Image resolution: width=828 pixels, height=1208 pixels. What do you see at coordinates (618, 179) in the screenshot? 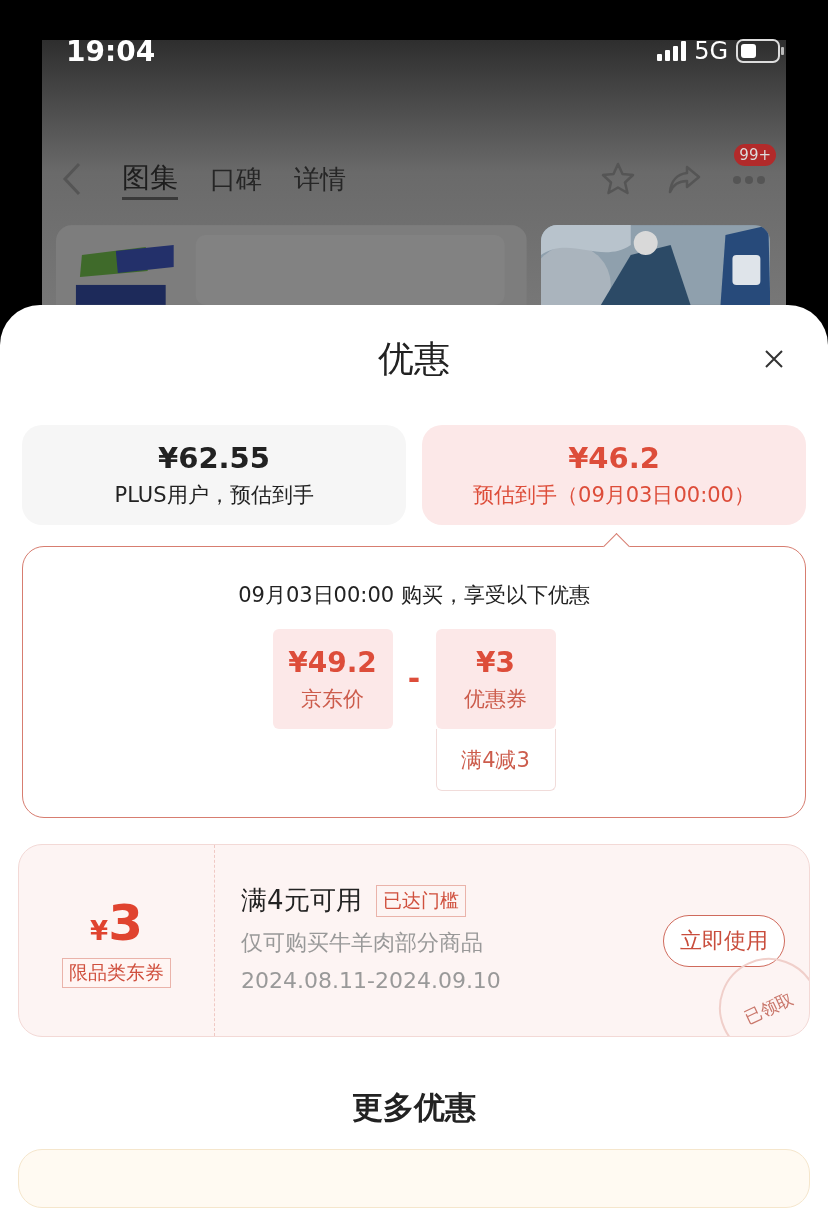
I see `star-icon` at bounding box center [618, 179].